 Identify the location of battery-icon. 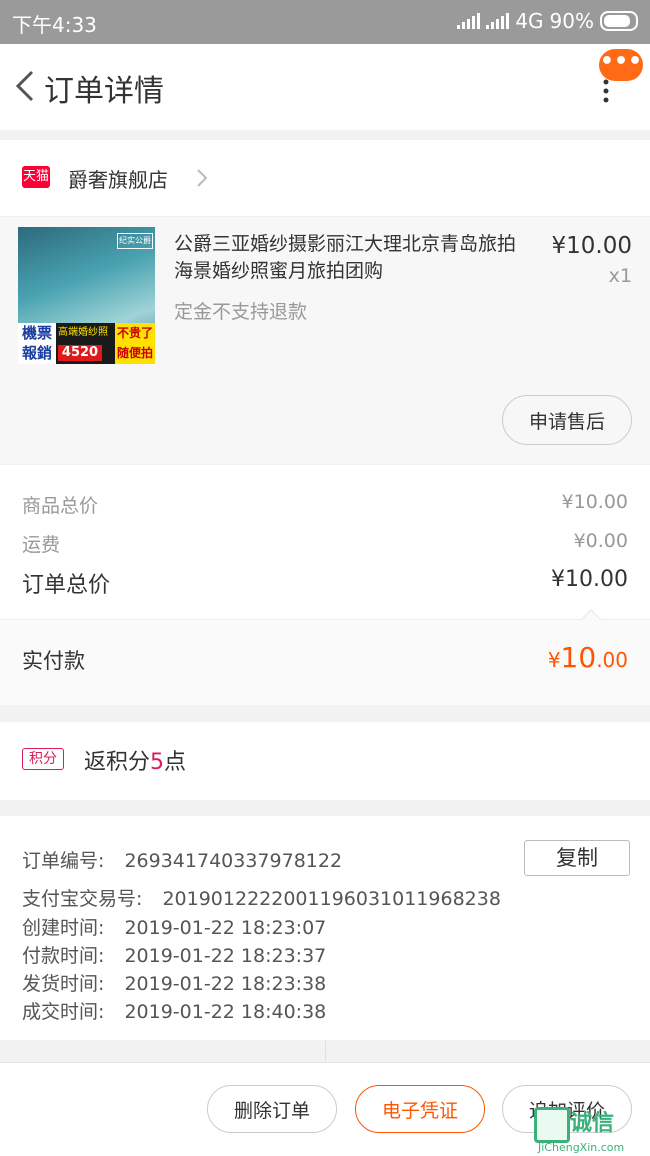
(619, 21).